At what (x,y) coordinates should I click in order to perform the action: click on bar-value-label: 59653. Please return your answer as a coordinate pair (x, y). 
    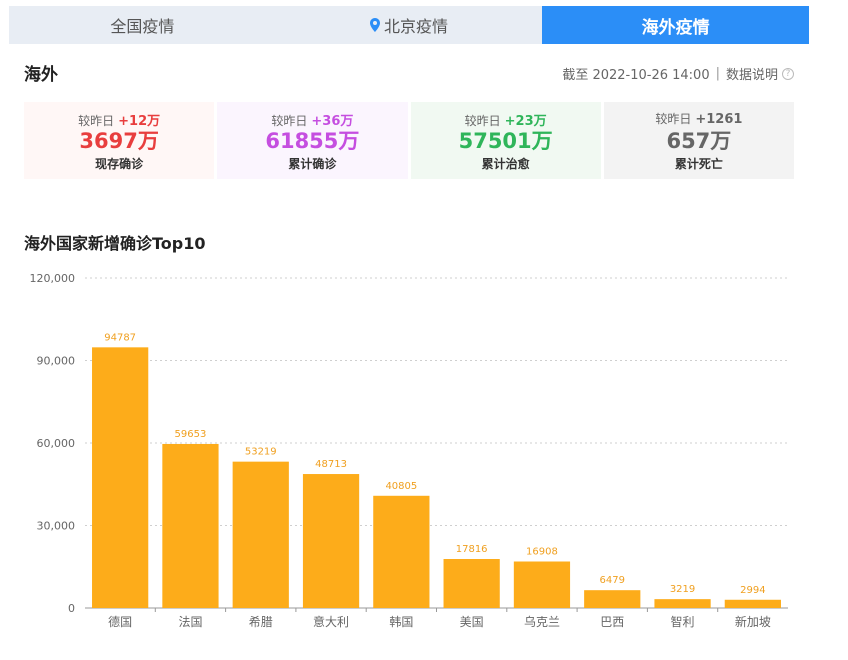
    Looking at the image, I should click on (191, 434).